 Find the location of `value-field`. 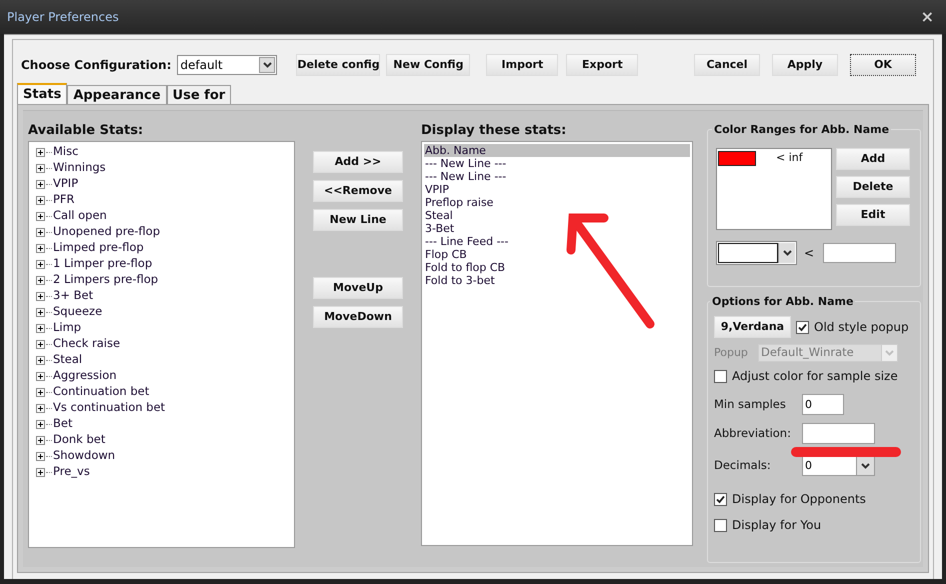

value-field is located at coordinates (859, 253).